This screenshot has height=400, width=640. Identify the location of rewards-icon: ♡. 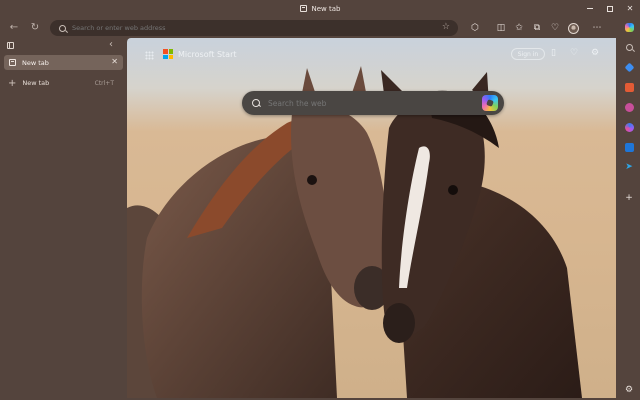
(574, 53).